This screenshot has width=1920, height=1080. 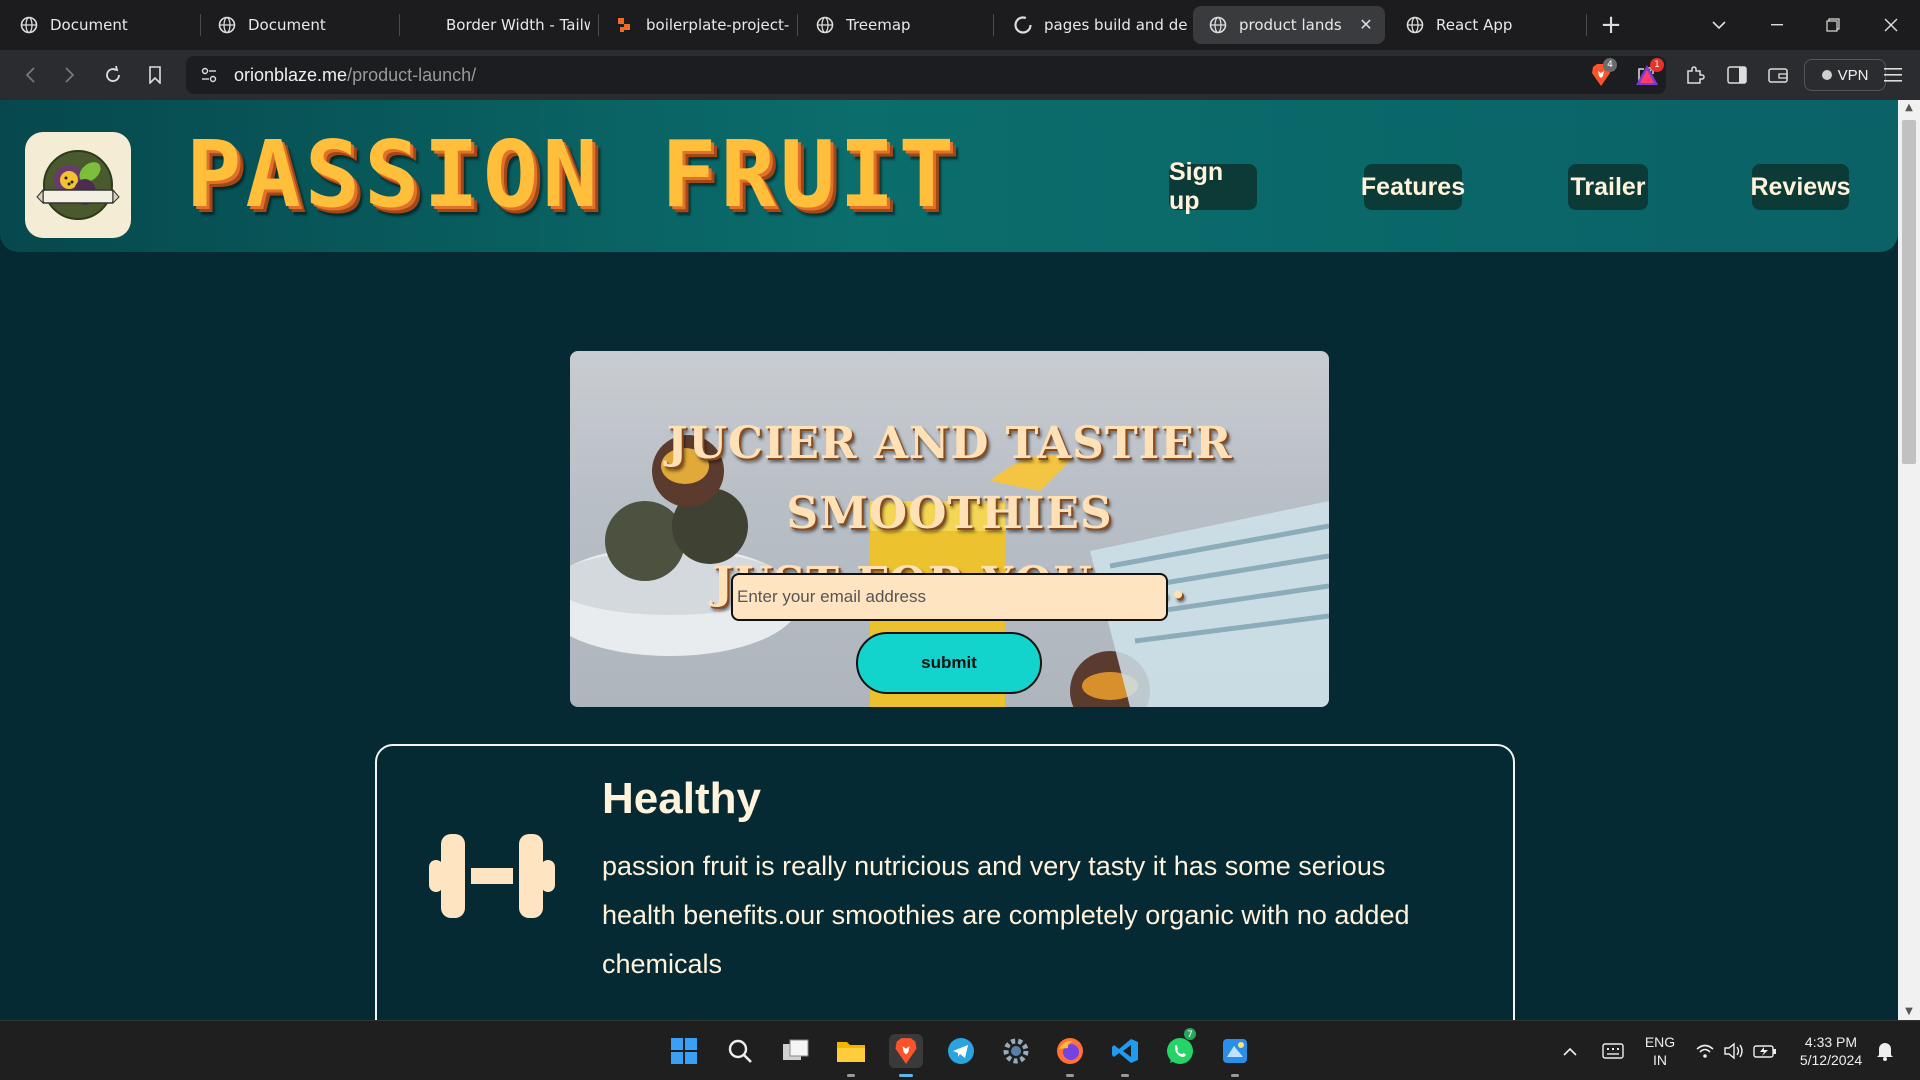 I want to click on url-path: /product-launch/, so click(x=412, y=75).